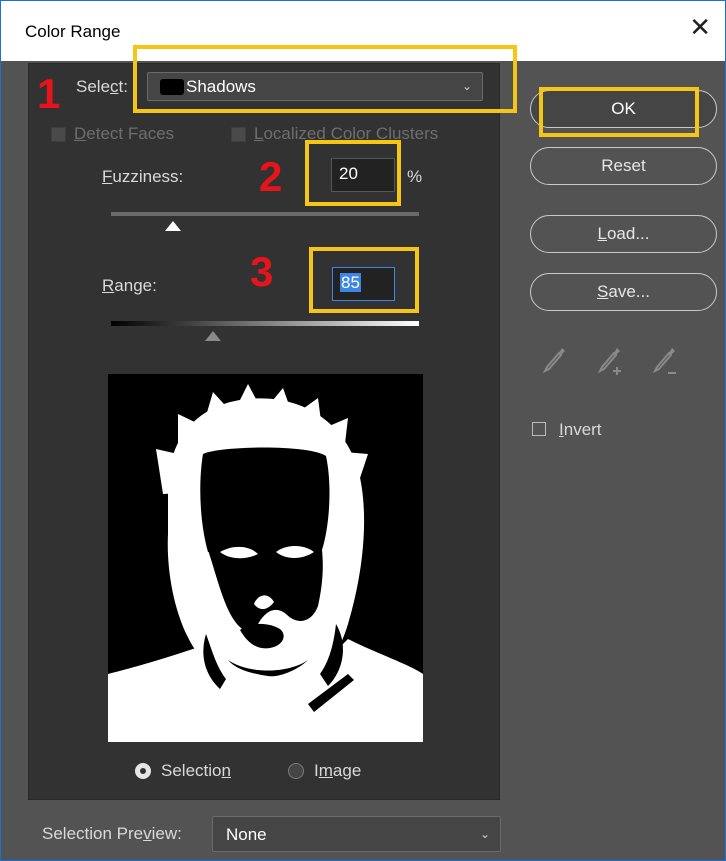 The image size is (726, 861). I want to click on range-slider-thumb, so click(212, 336).